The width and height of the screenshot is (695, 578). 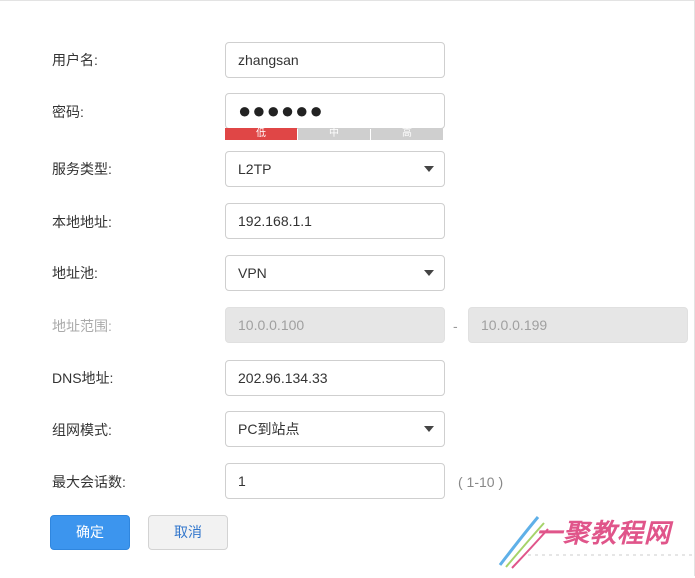 I want to click on service-type-label: 服务类型:, so click(x=82, y=169).